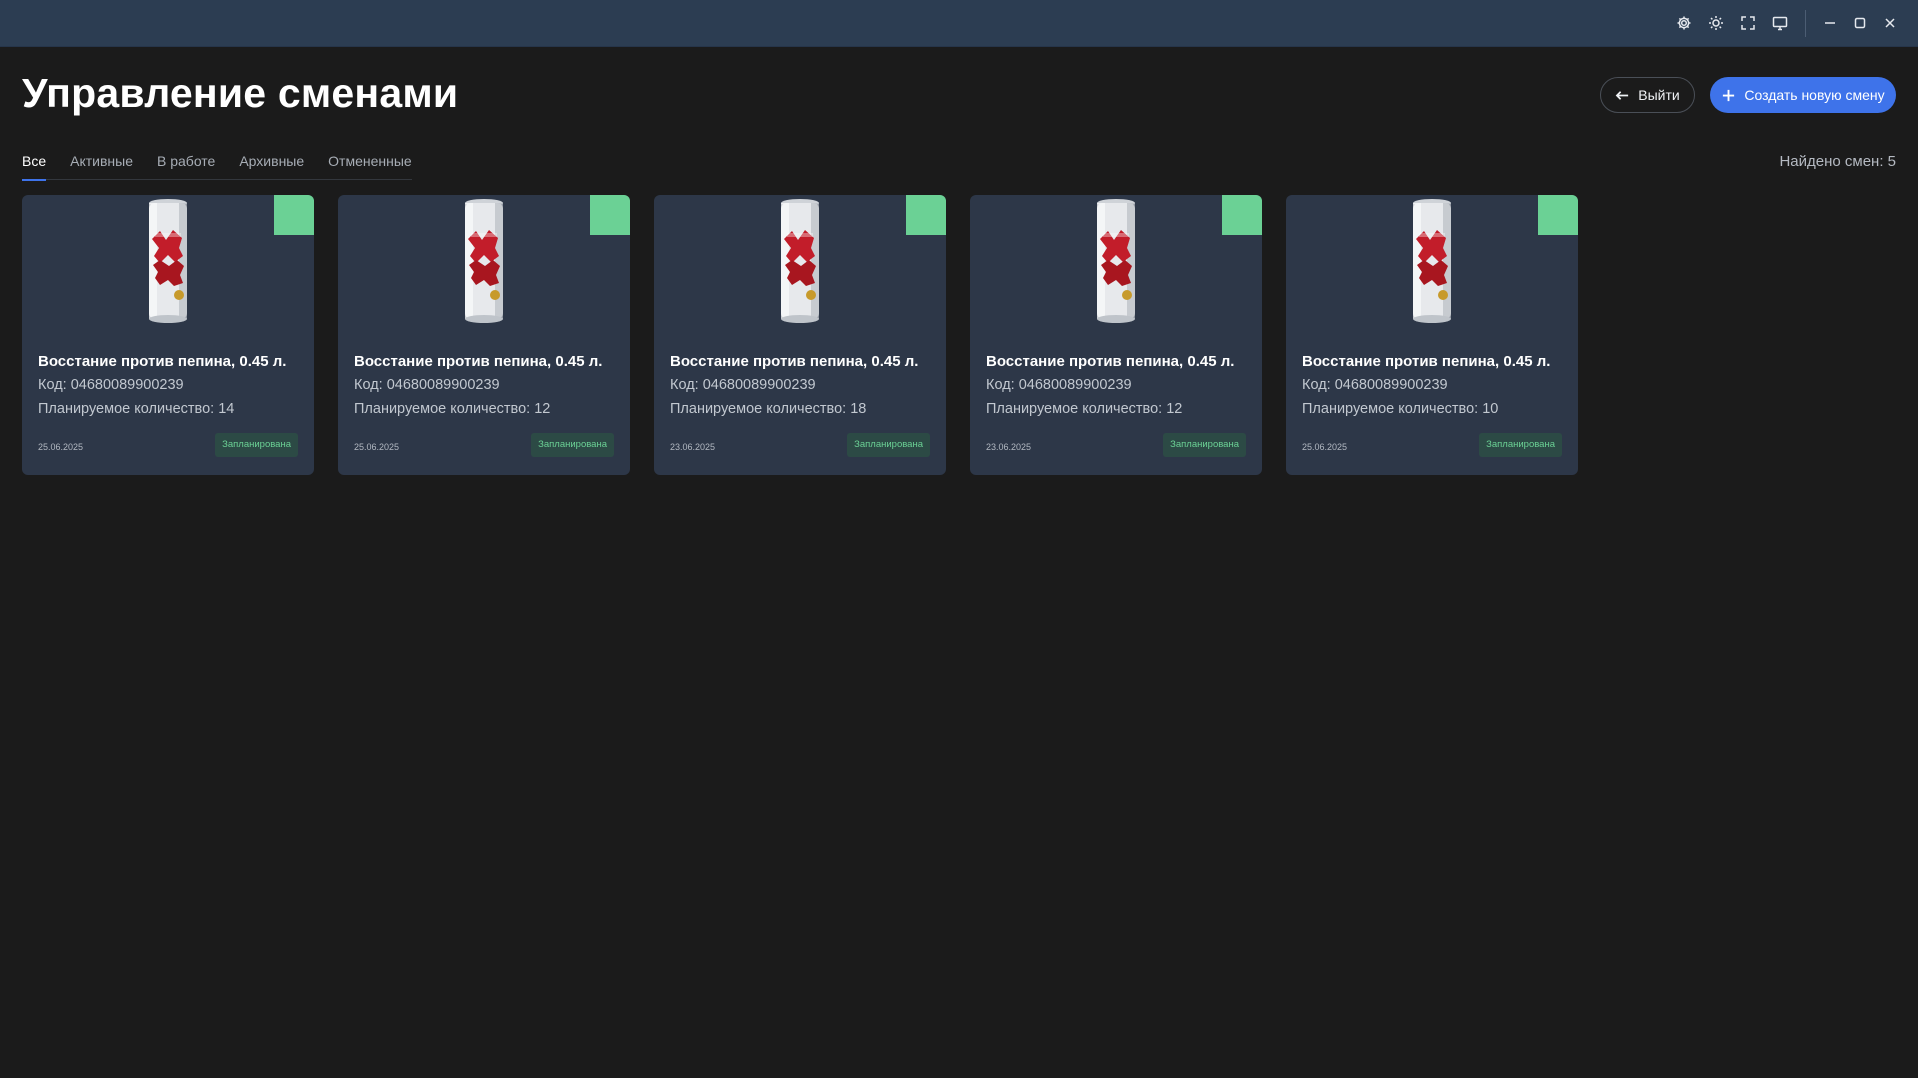 Image resolution: width=1918 pixels, height=1078 pixels. Describe the element at coordinates (1684, 23) in the screenshot. I see `gear-icon` at that location.